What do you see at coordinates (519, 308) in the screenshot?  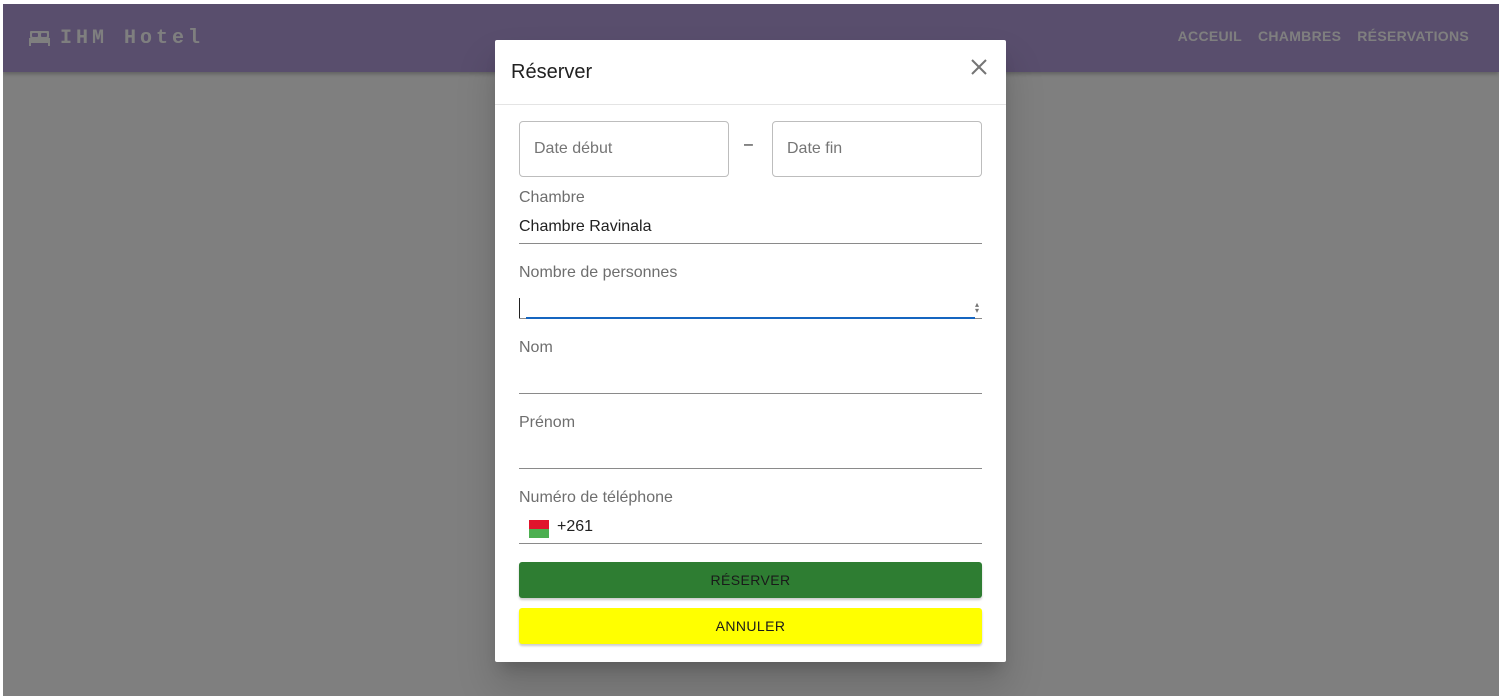 I see `text-caret` at bounding box center [519, 308].